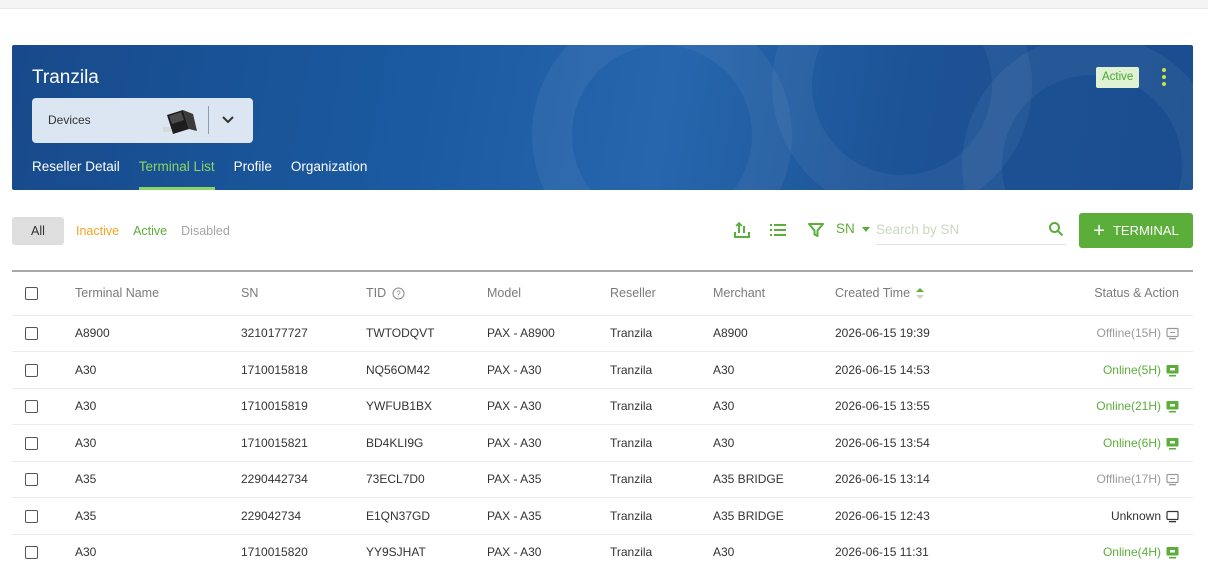 The height and width of the screenshot is (566, 1208). I want to click on cell-name: A30, so click(158, 443).